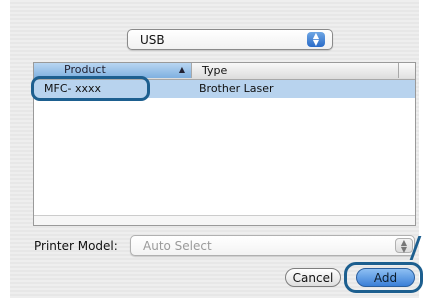 The height and width of the screenshot is (298, 425). What do you see at coordinates (236, 88) in the screenshot?
I see `row-type: Brother Laser` at bounding box center [236, 88].